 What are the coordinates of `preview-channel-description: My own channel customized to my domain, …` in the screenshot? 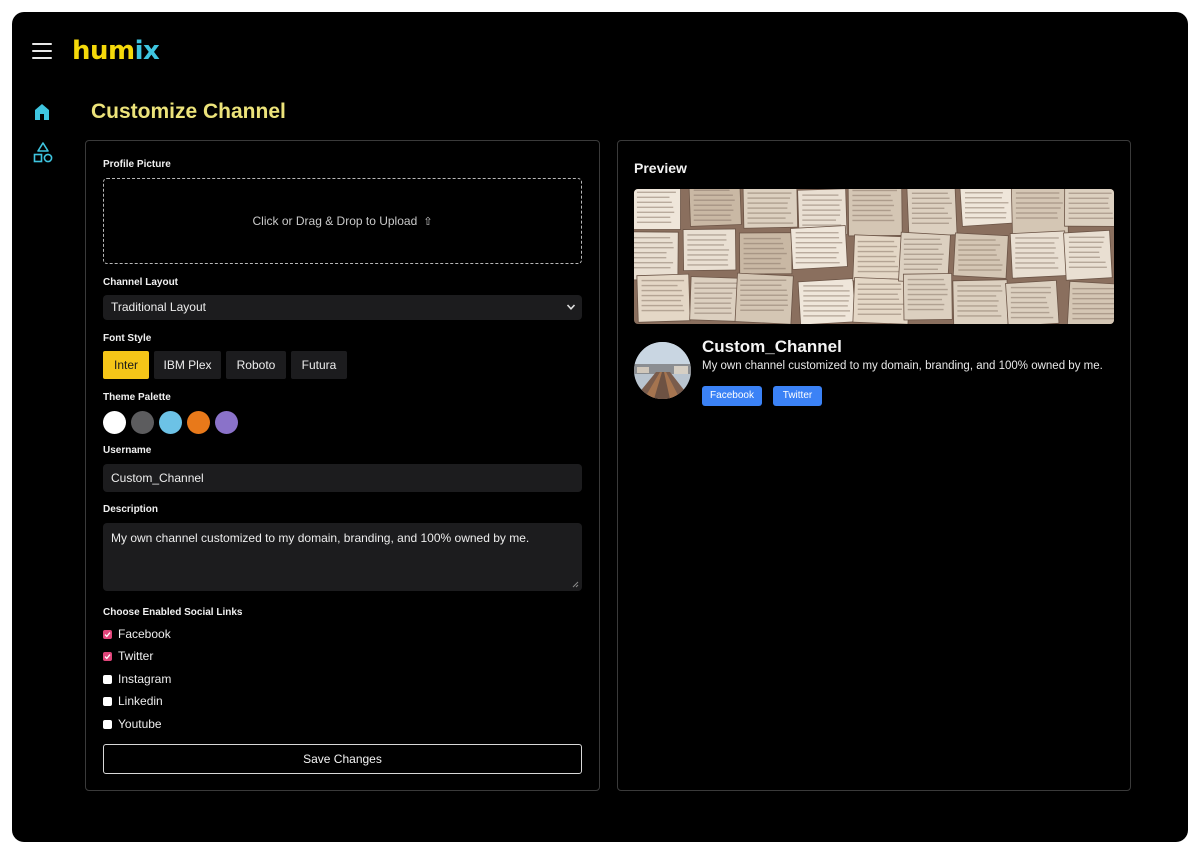 It's located at (902, 366).